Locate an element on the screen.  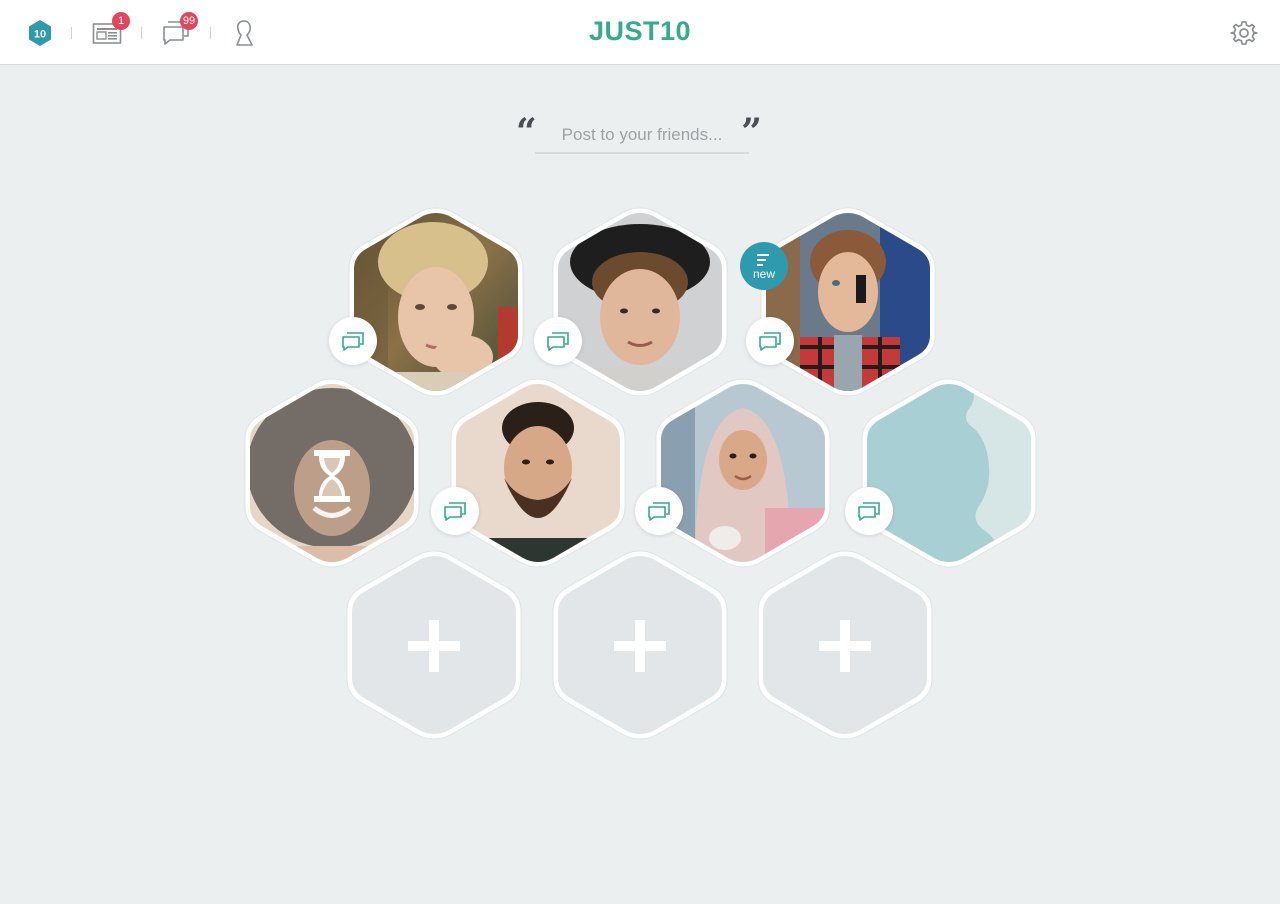
close-quote-icon: ” is located at coordinates (751, 132).